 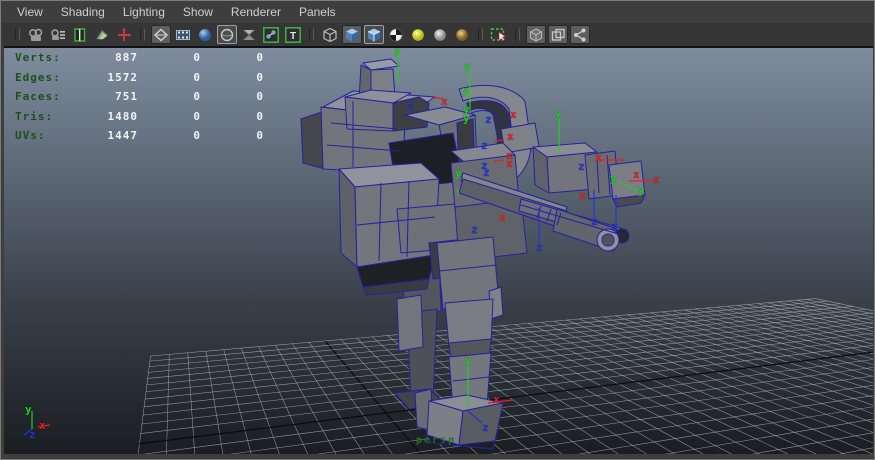 I want to click on svg-text: T, so click(x=293, y=36).